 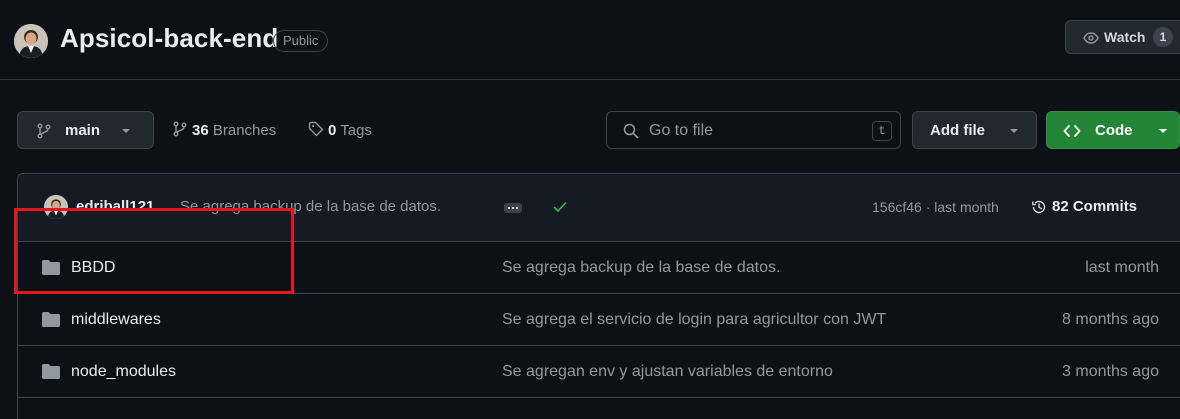 What do you see at coordinates (1110, 371) in the screenshot?
I see `file-commit-time: 3 months ago` at bounding box center [1110, 371].